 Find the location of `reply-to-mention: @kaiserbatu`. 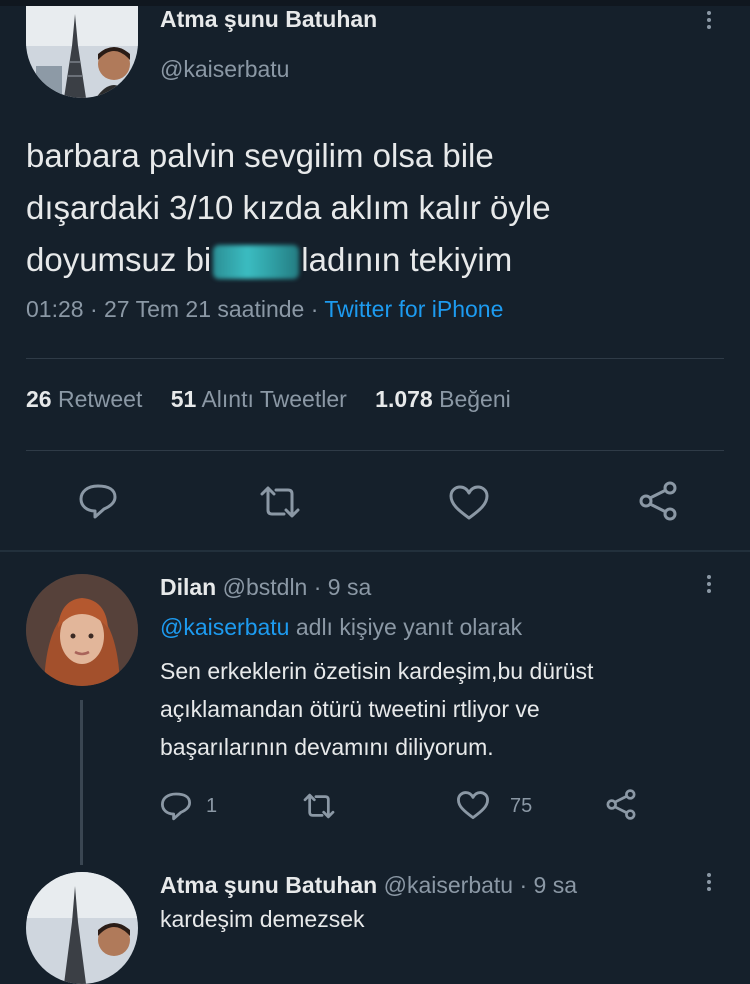

reply-to-mention: @kaiserbatu is located at coordinates (224, 627).